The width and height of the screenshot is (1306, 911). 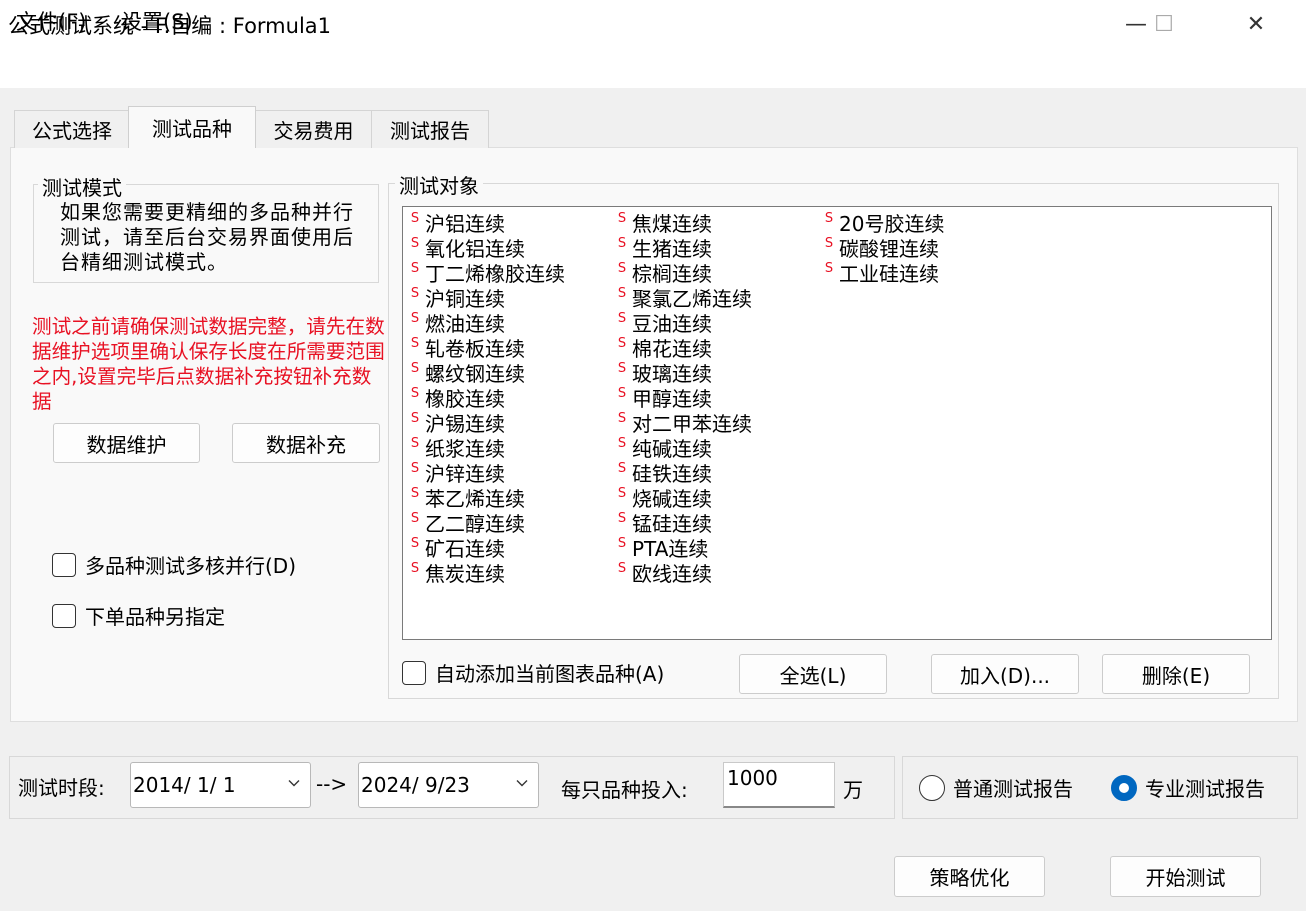 What do you see at coordinates (207, 237) in the screenshot?
I see `test-mode-description: 如果您需要更精细的多品种并行测试，请至后台交易界面使用后台精细测试模式。` at bounding box center [207, 237].